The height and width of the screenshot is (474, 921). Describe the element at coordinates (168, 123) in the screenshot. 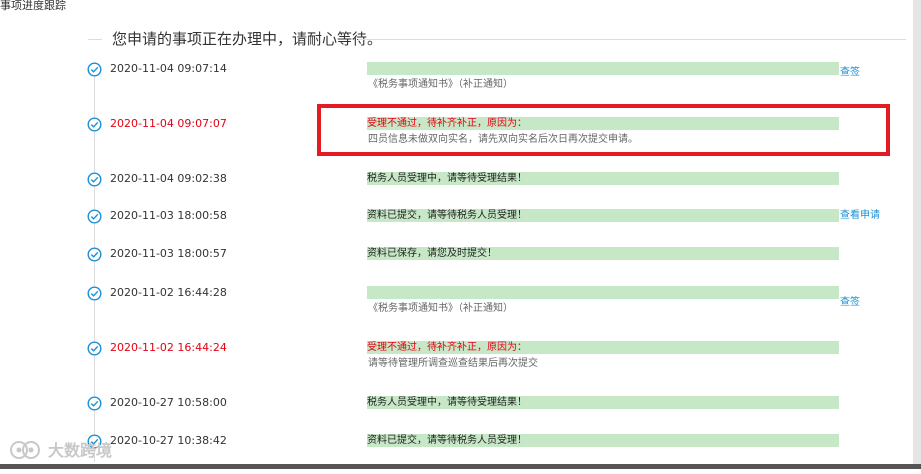

I see `entry-time: 2020-11-04 09:07:07` at that location.